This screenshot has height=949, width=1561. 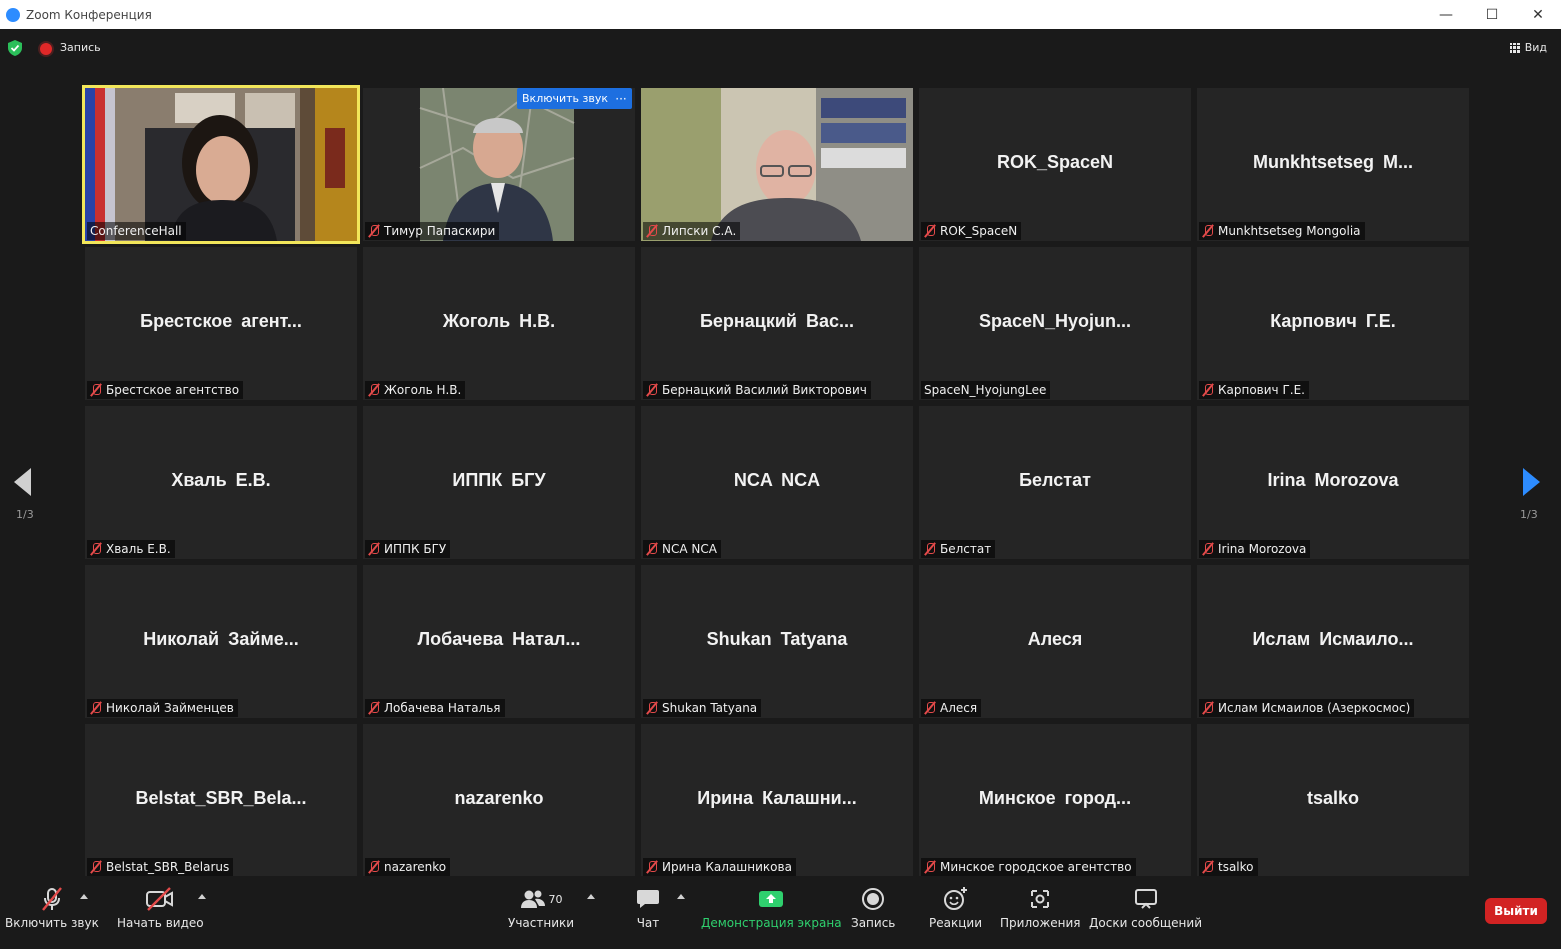 I want to click on participant-name-tag: Алеся, so click(x=951, y=708).